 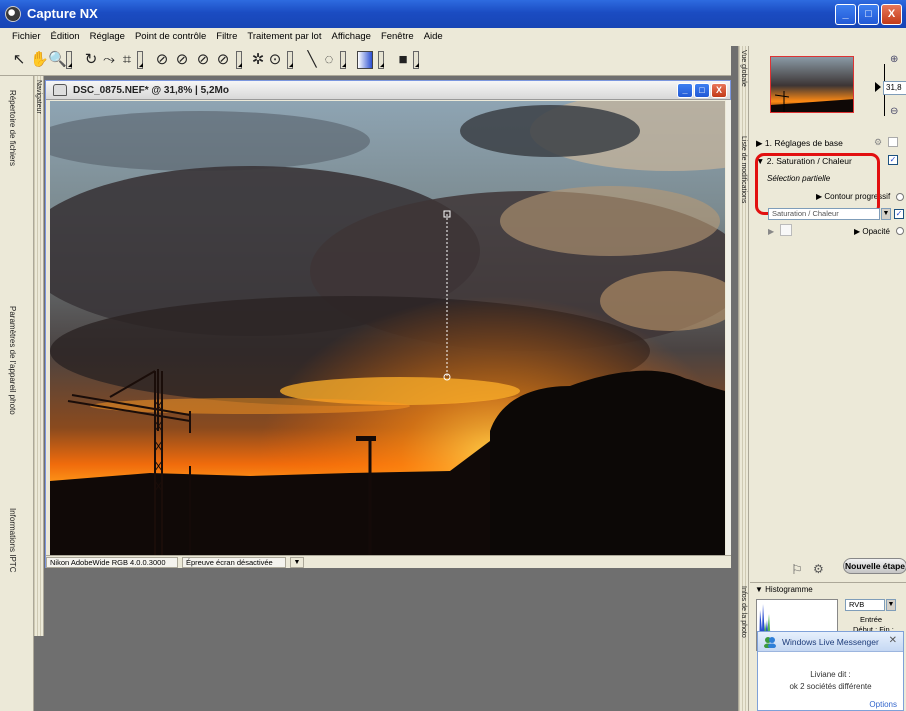 What do you see at coordinates (151, 90) in the screenshot?
I see `document-title: DSC_0875.NEF* @ 31,8% | 5,2Mo` at bounding box center [151, 90].